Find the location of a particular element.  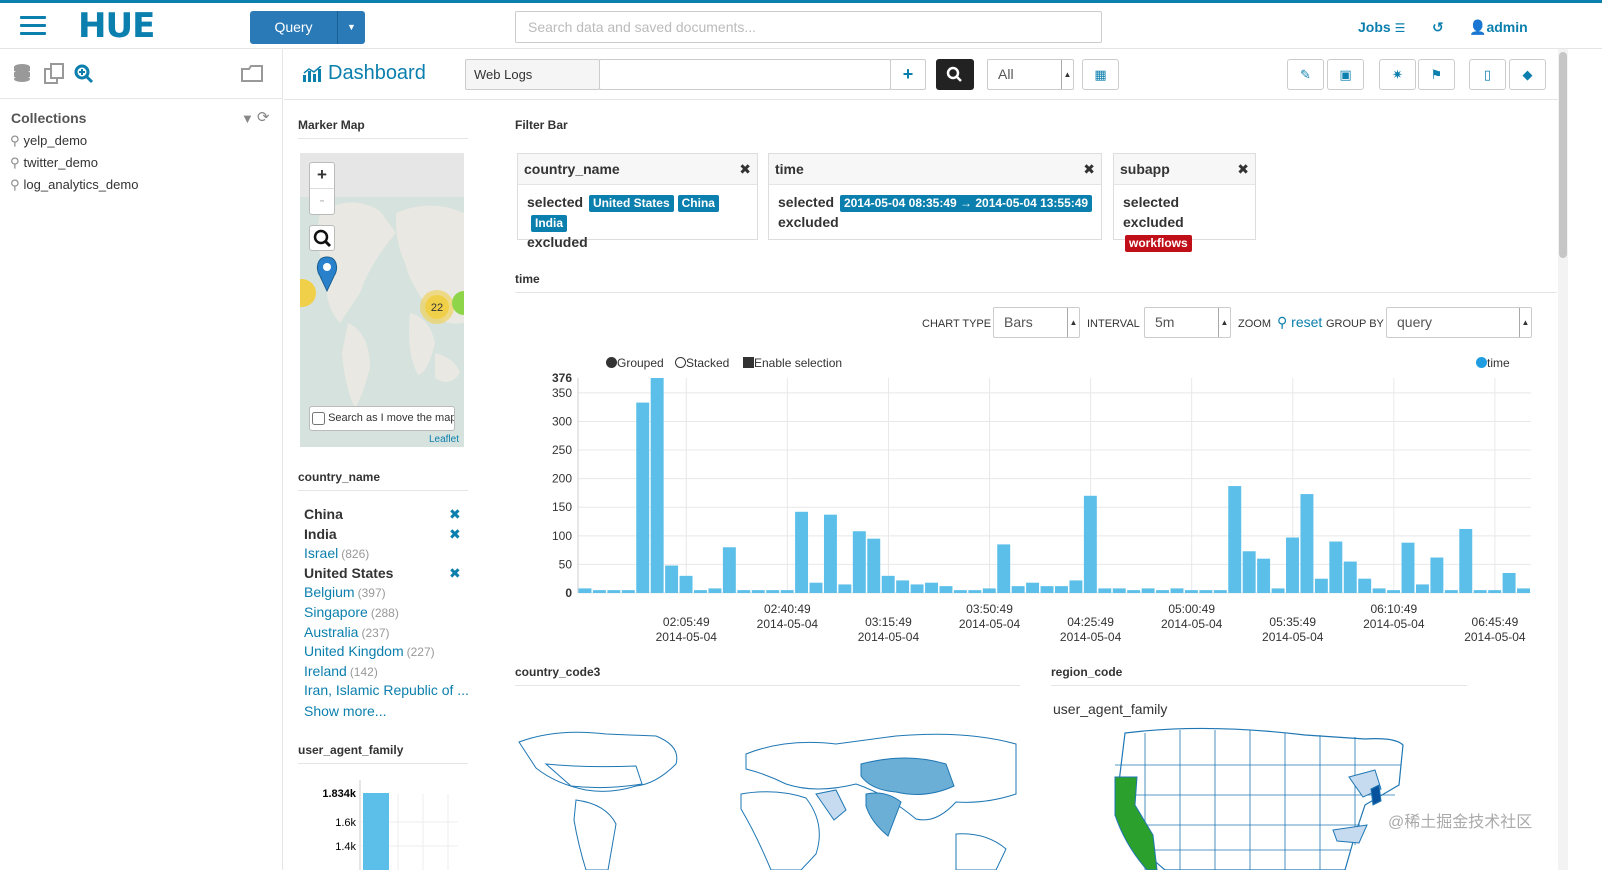

new-jersey-region is located at coordinates (1376, 795).